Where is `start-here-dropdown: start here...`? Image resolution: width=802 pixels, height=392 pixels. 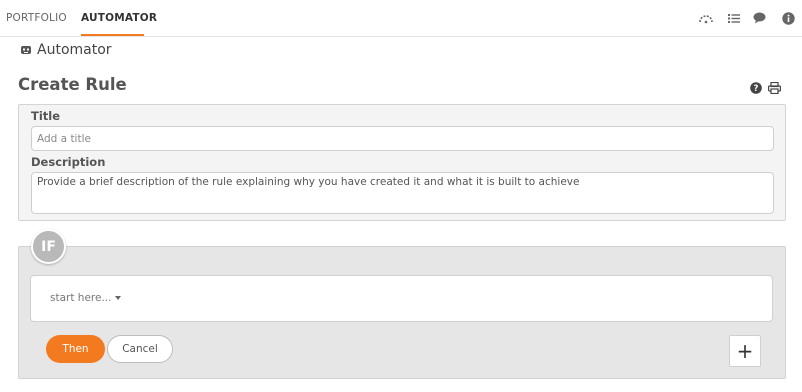
start-here-dropdown: start here... is located at coordinates (86, 298).